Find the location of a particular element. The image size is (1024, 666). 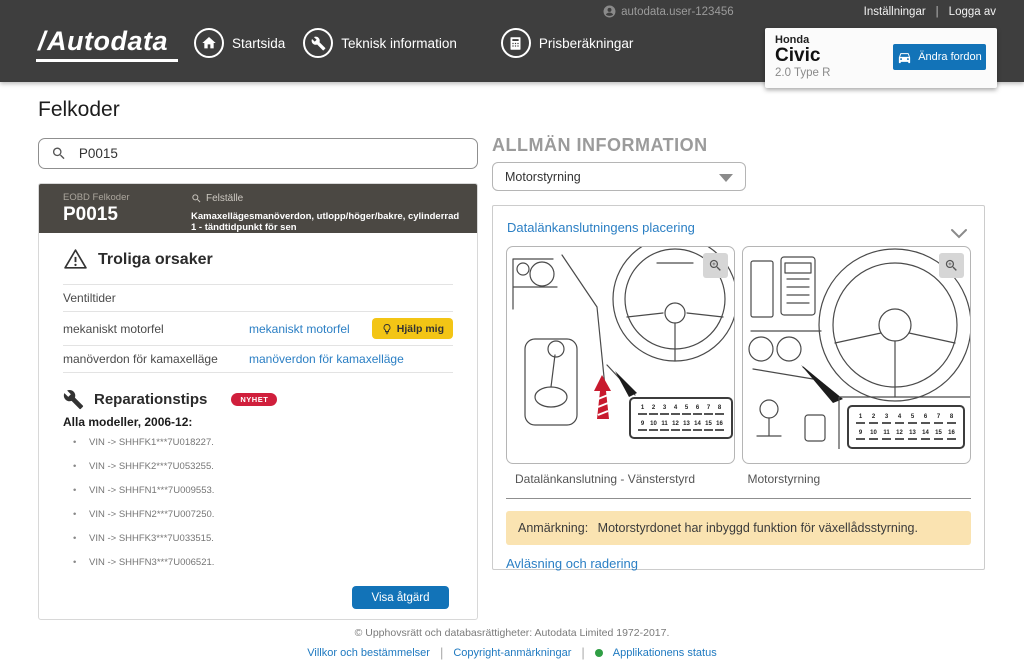

cause-link: manöverdon för kamaxelläge is located at coordinates (351, 359).